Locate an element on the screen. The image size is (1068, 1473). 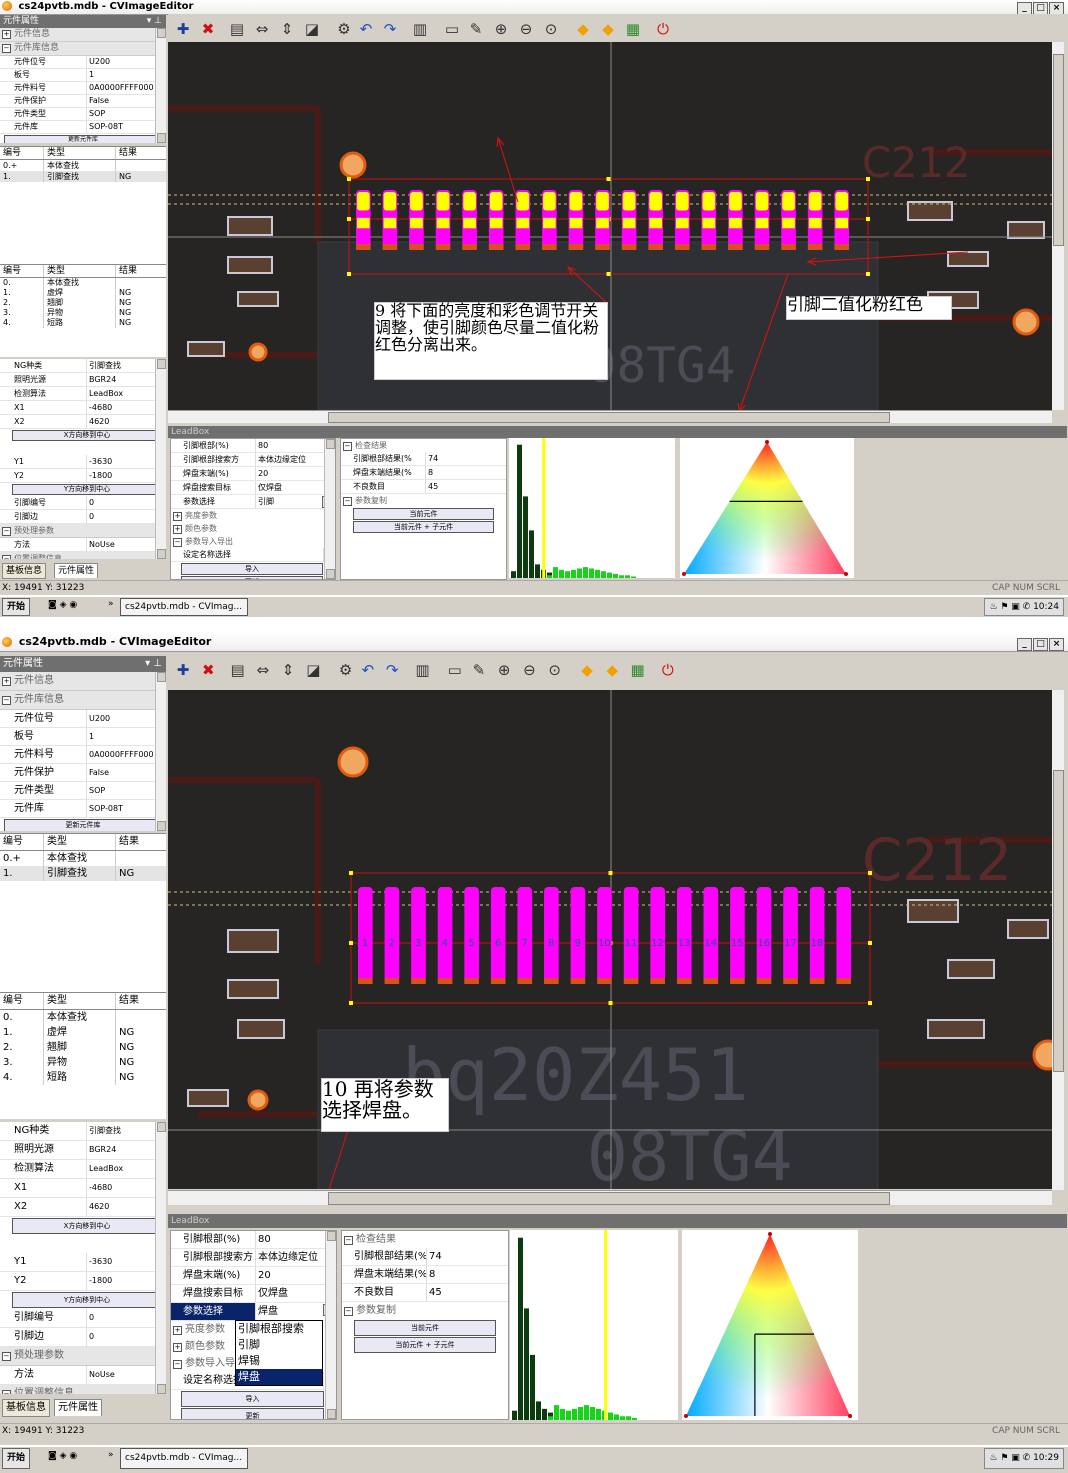
copy-current-sub-button: 当前元件 + 子元件 is located at coordinates (425, 1345).